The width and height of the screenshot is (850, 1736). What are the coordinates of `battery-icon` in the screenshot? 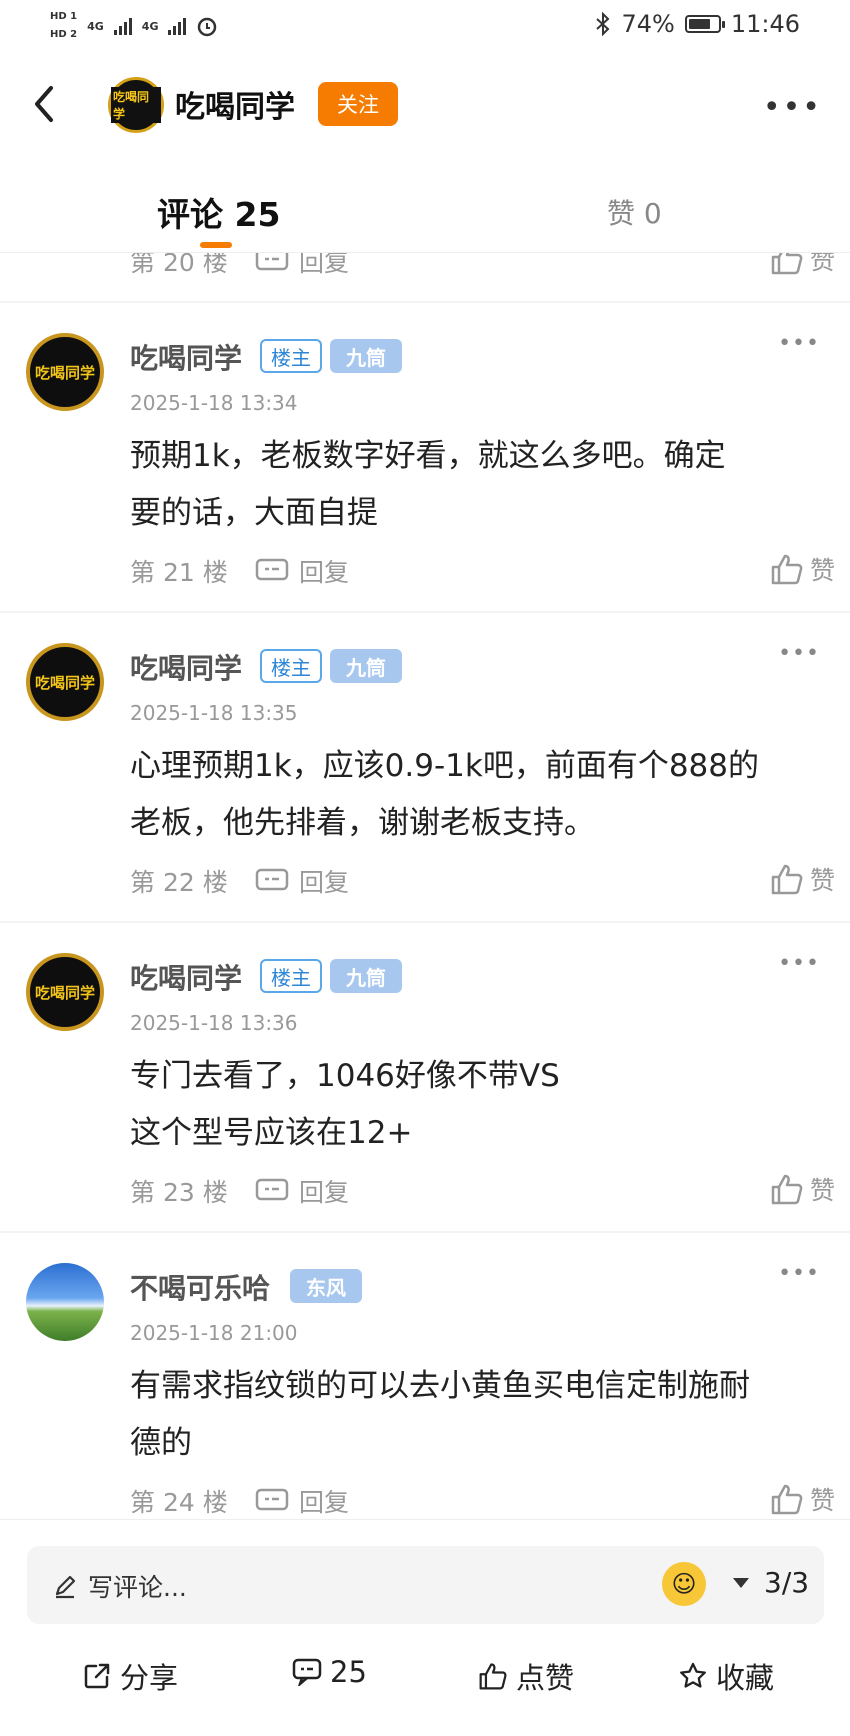 It's located at (704, 24).